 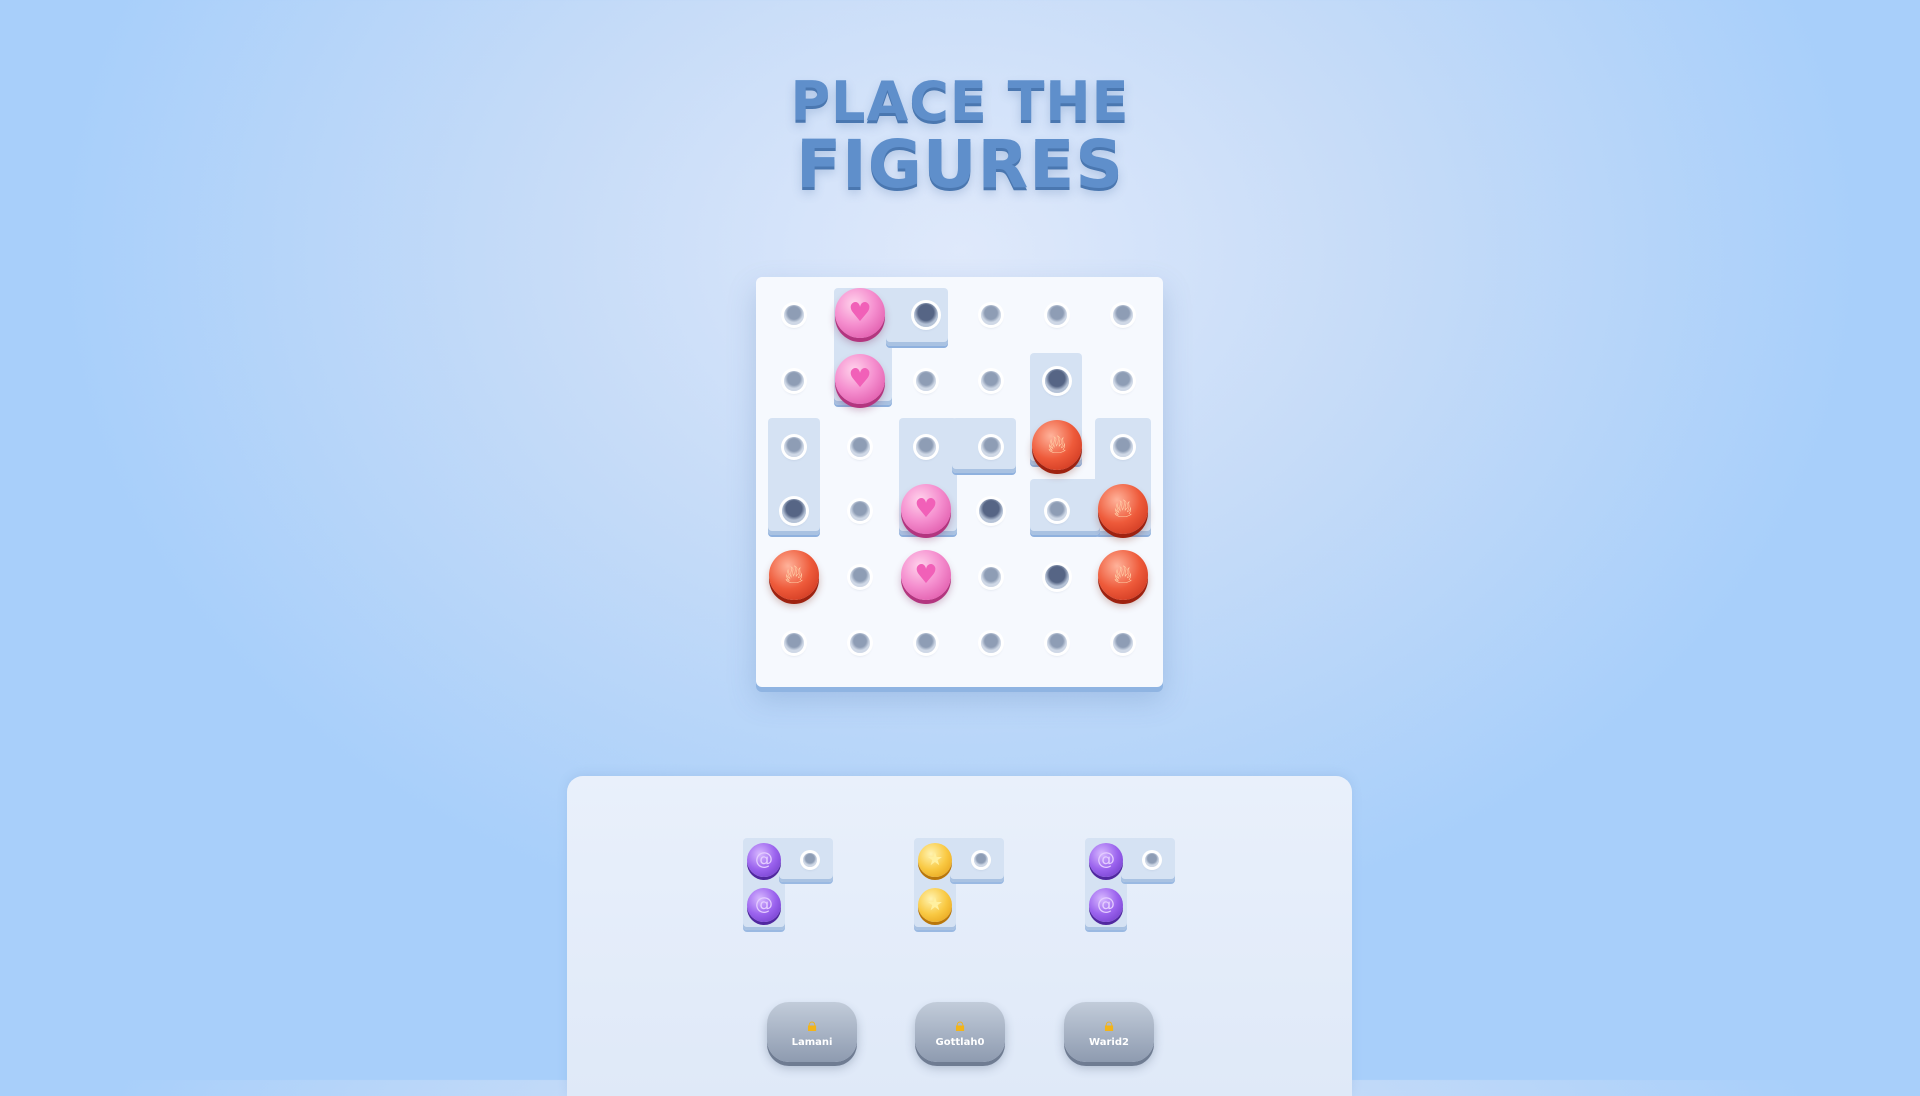 What do you see at coordinates (1109, 1042) in the screenshot?
I see `lock-button-label: Warid2` at bounding box center [1109, 1042].